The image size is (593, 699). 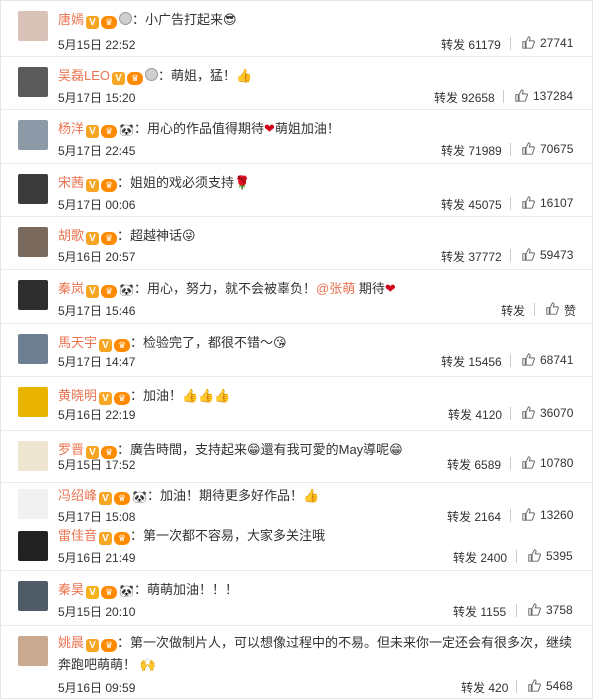 What do you see at coordinates (498, 688) in the screenshot?
I see `repost-count: 420` at bounding box center [498, 688].